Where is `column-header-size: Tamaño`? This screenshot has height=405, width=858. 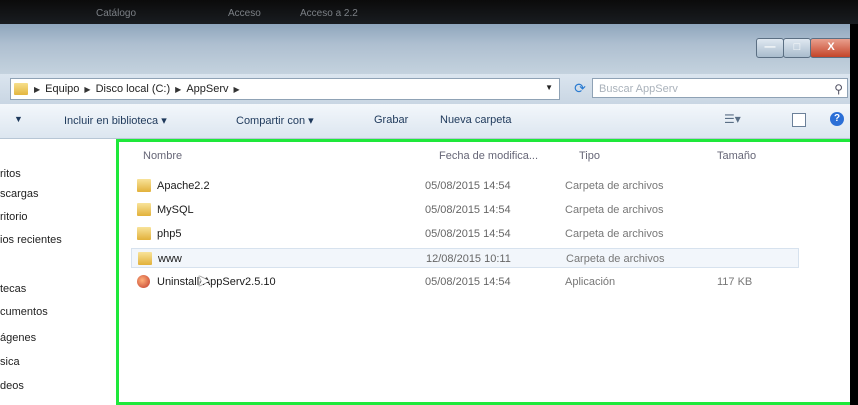 column-header-size: Tamaño is located at coordinates (736, 156).